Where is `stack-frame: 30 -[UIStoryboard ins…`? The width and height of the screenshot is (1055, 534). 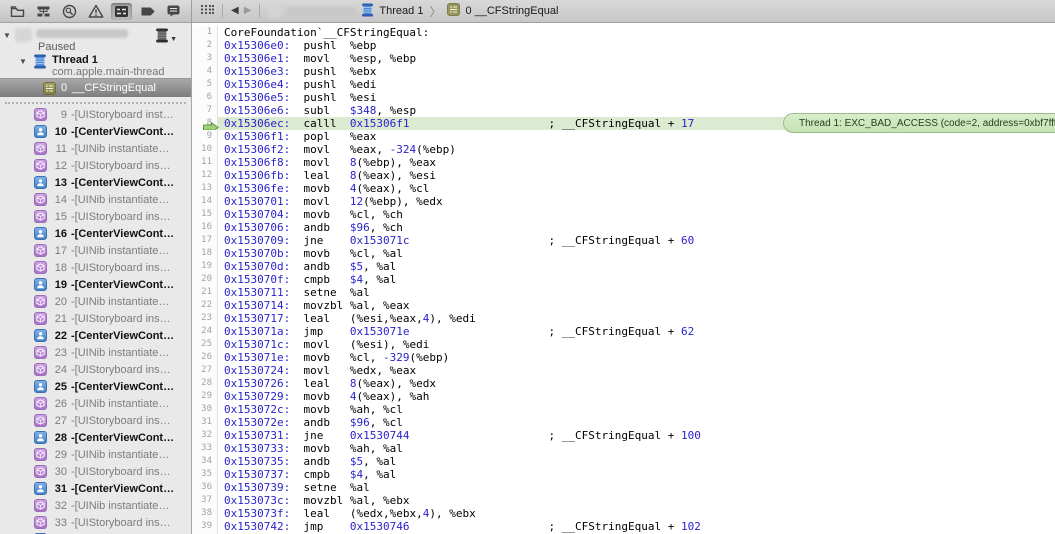
stack-frame: 30 -[UIStoryboard ins… is located at coordinates (95, 471).